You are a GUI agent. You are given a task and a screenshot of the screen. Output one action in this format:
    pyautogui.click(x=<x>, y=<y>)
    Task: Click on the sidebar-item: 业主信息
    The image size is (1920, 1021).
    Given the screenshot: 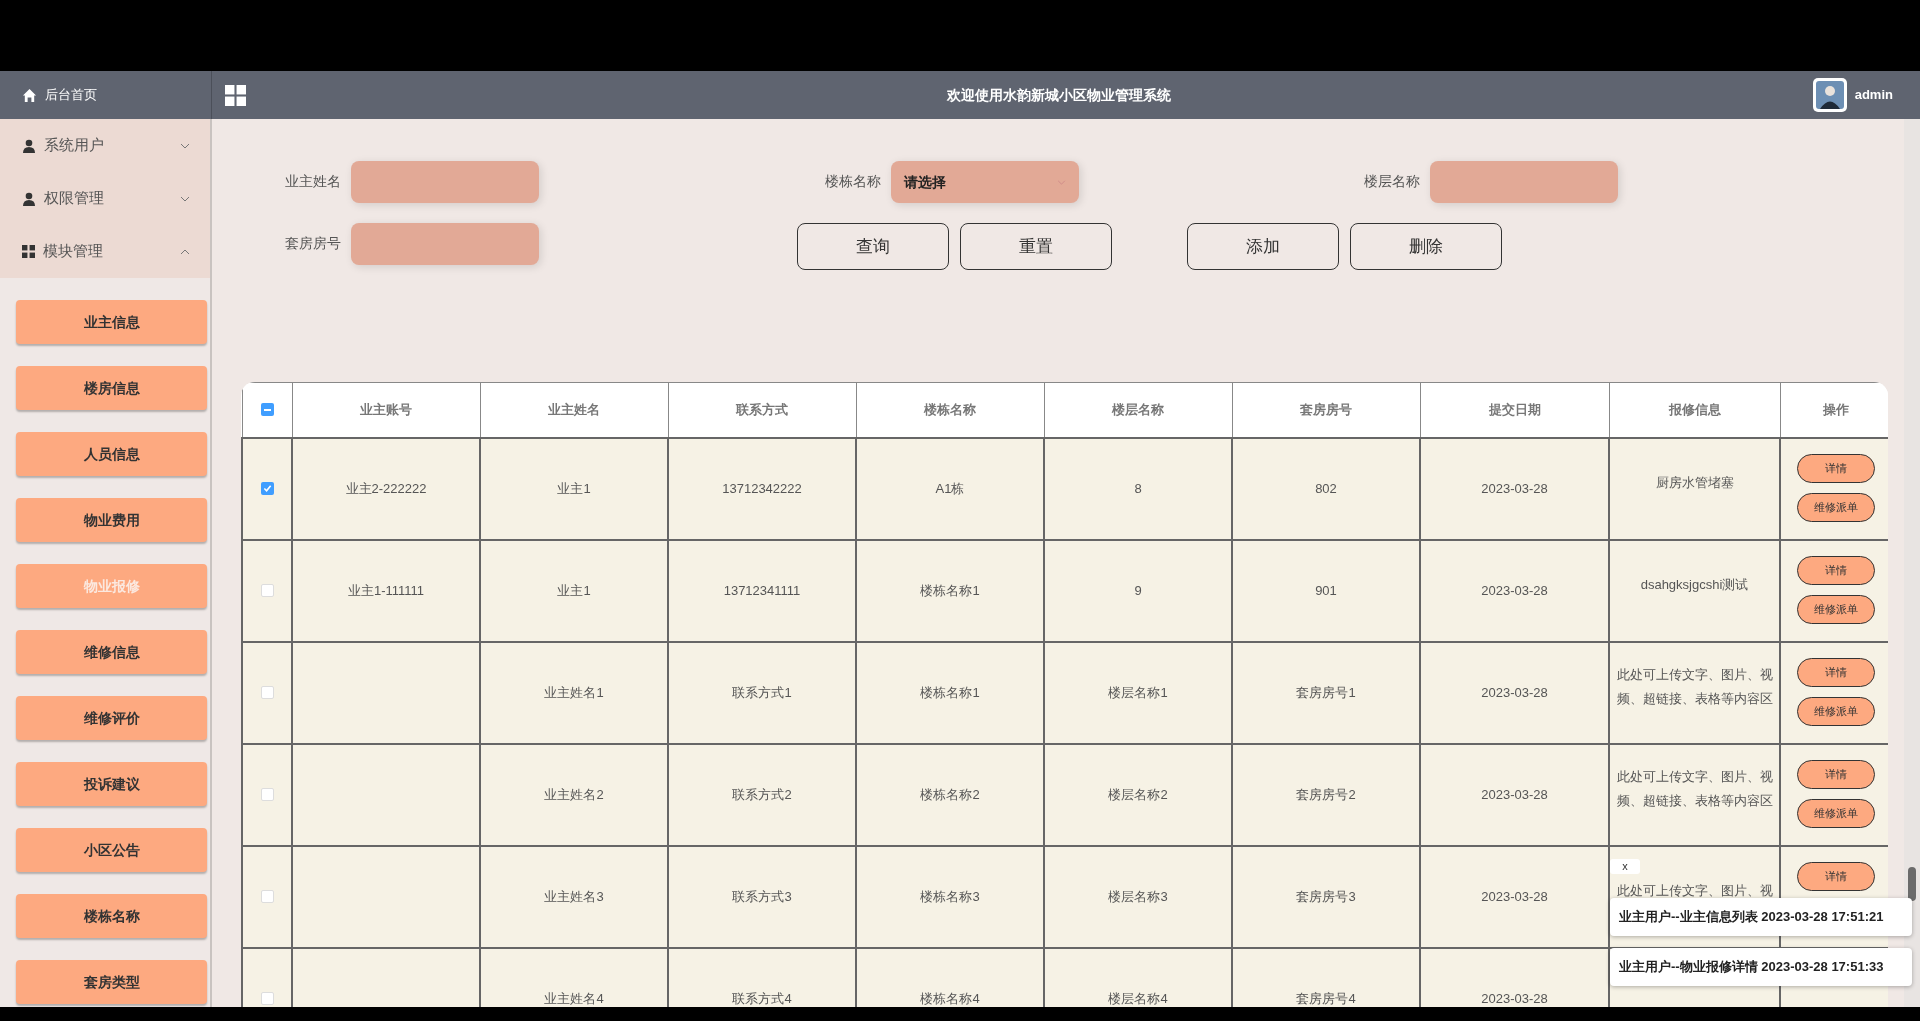 What is the action you would take?
    pyautogui.click(x=111, y=322)
    